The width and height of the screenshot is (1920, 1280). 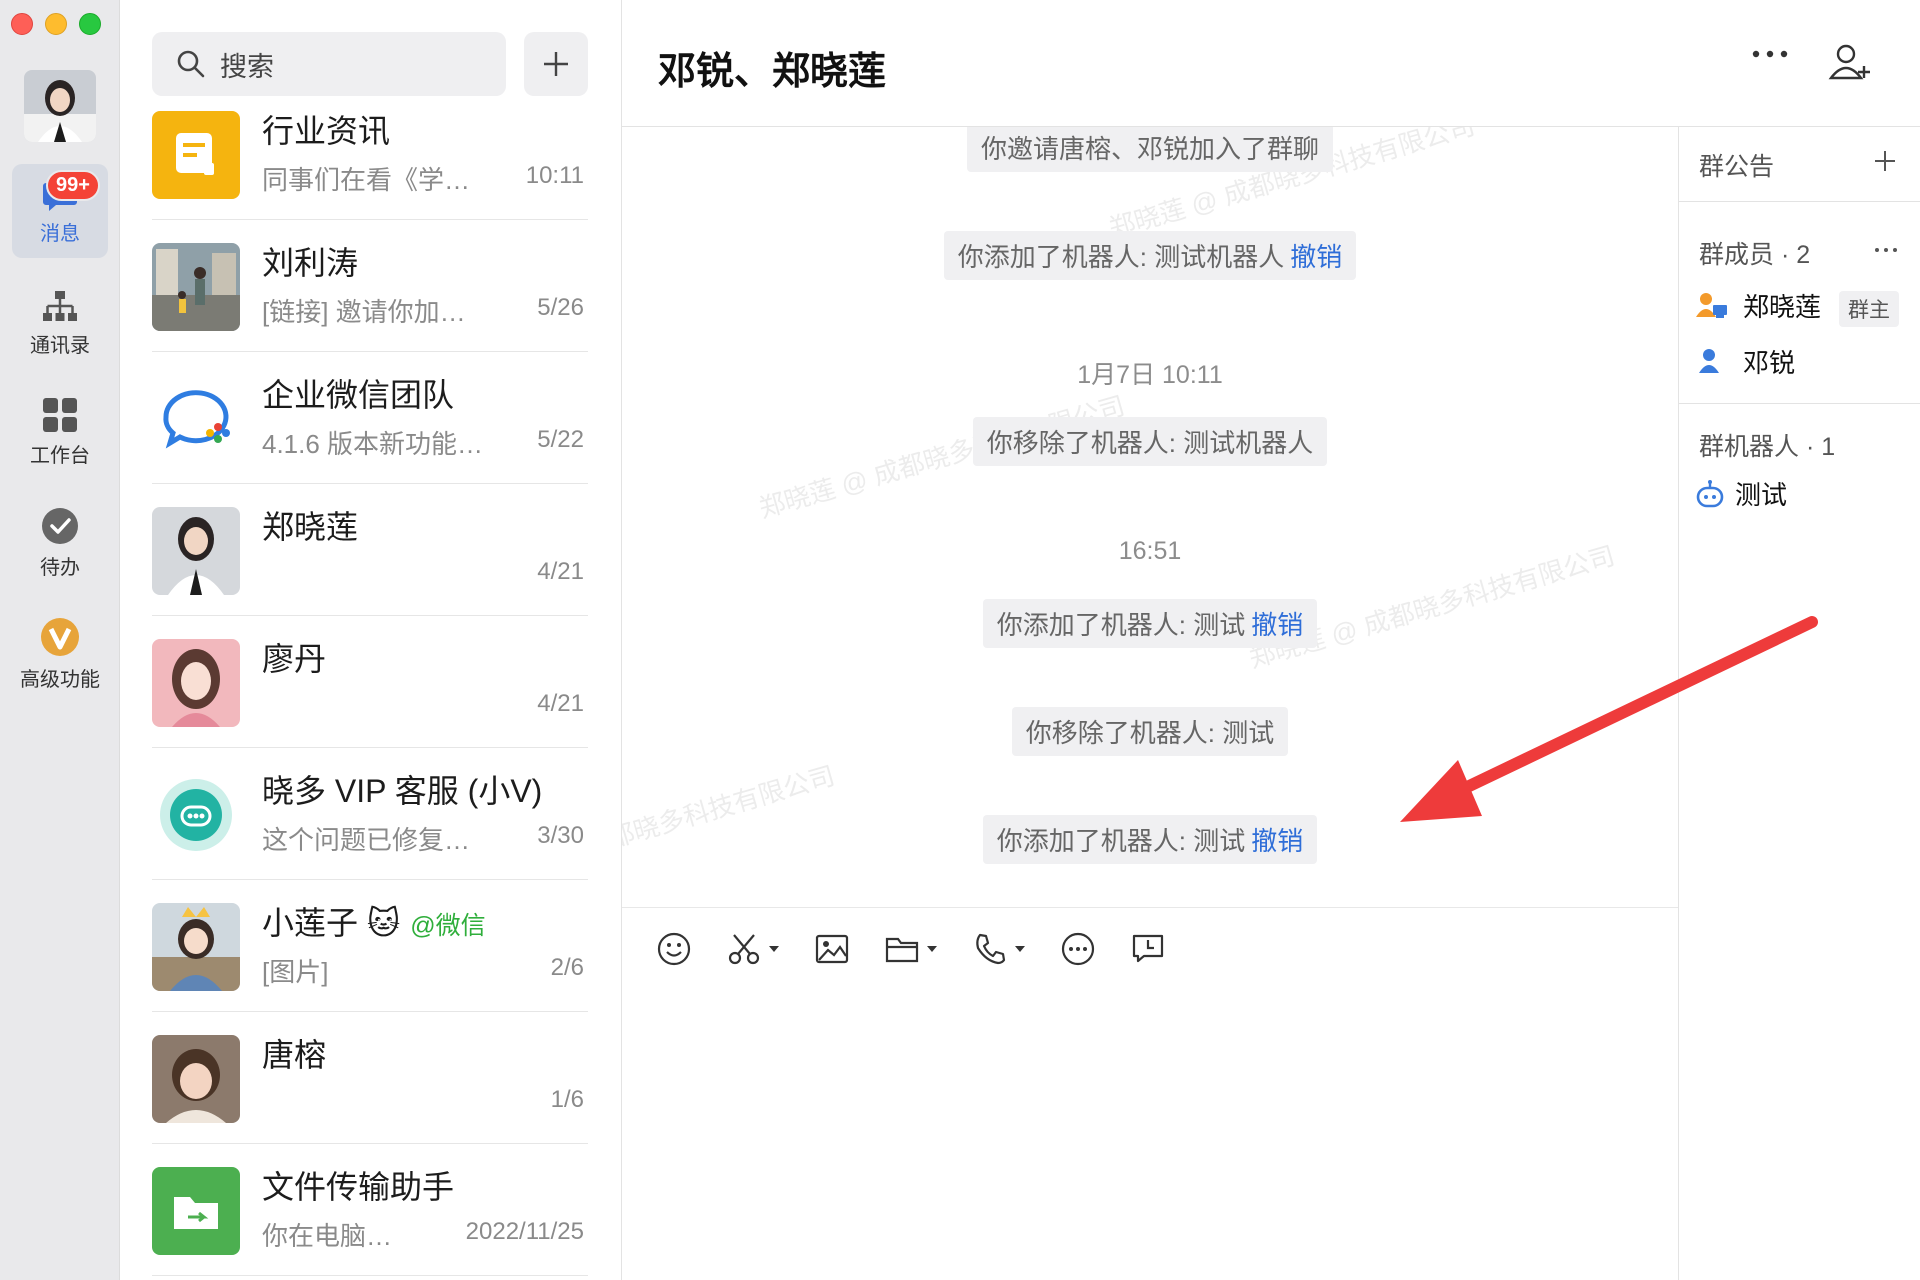 What do you see at coordinates (1741, 493) in the screenshot?
I see `bot-item: 测试` at bounding box center [1741, 493].